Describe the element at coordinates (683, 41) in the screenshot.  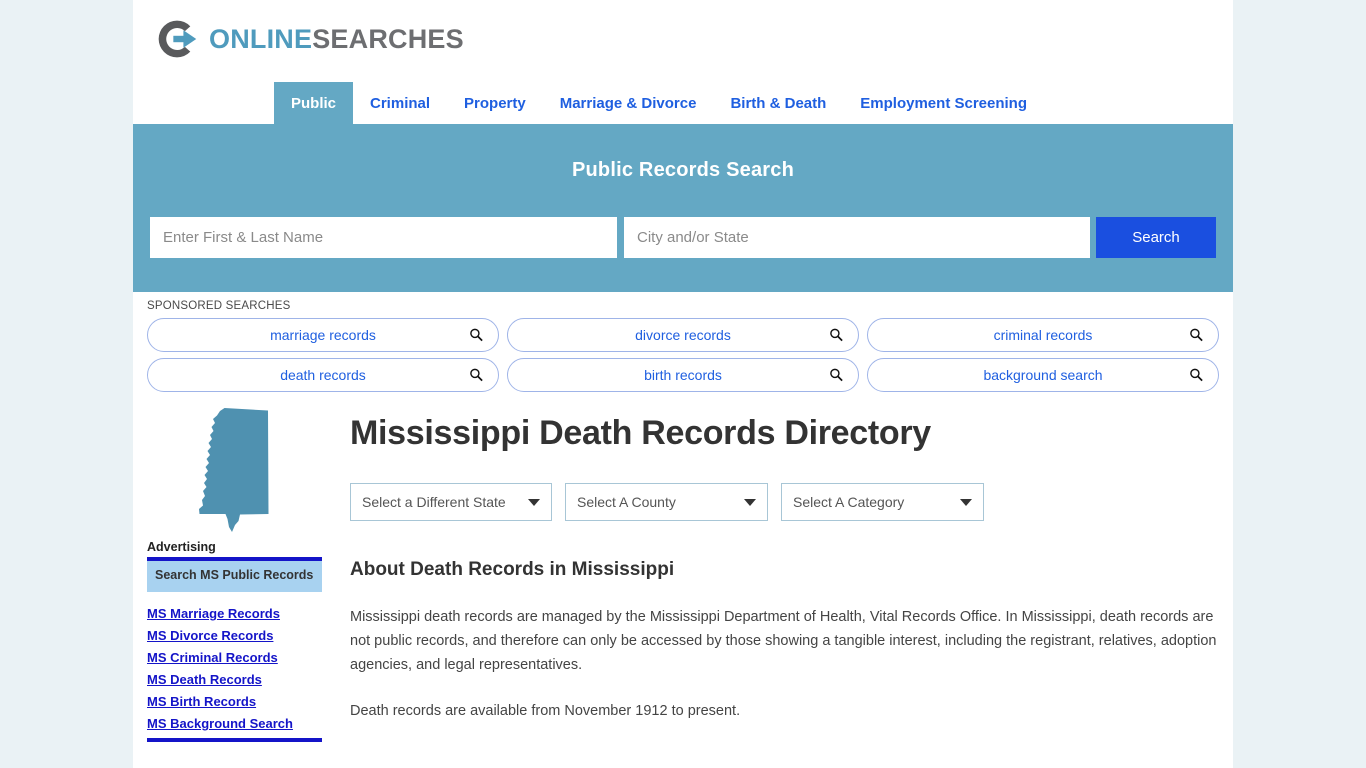
I see `site-header: ONLINESEARCHES` at that location.